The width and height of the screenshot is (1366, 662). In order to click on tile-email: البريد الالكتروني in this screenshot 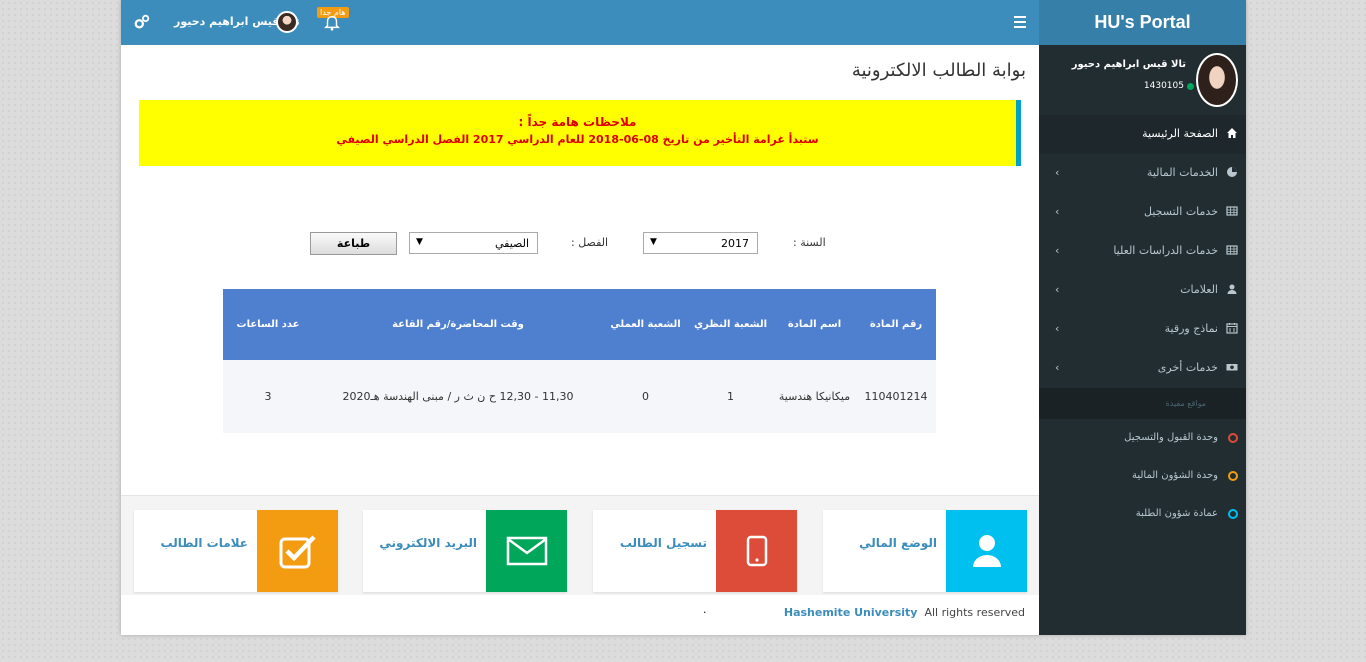, I will do `click(465, 551)`.